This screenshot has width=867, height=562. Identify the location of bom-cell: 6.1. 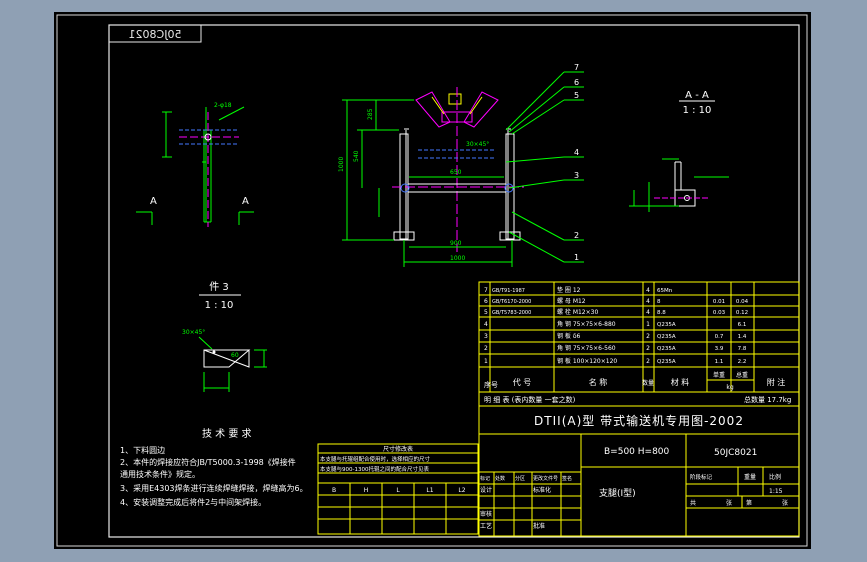
(742, 325).